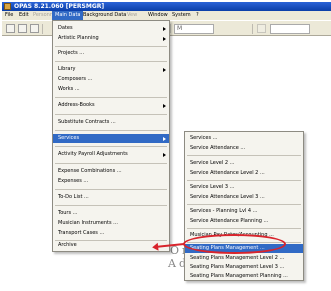 This screenshot has width=331, height=291. Describe the element at coordinates (69, 138) in the screenshot. I see `menu-item-label: Services` at that location.